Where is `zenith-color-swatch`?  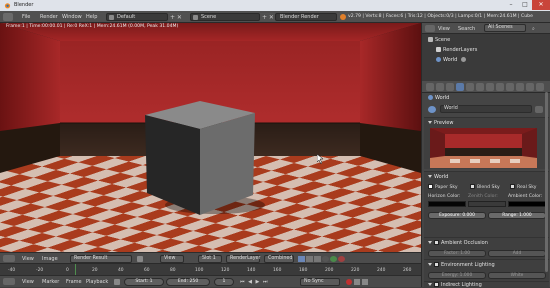
zenith-color-swatch is located at coordinates (487, 204).